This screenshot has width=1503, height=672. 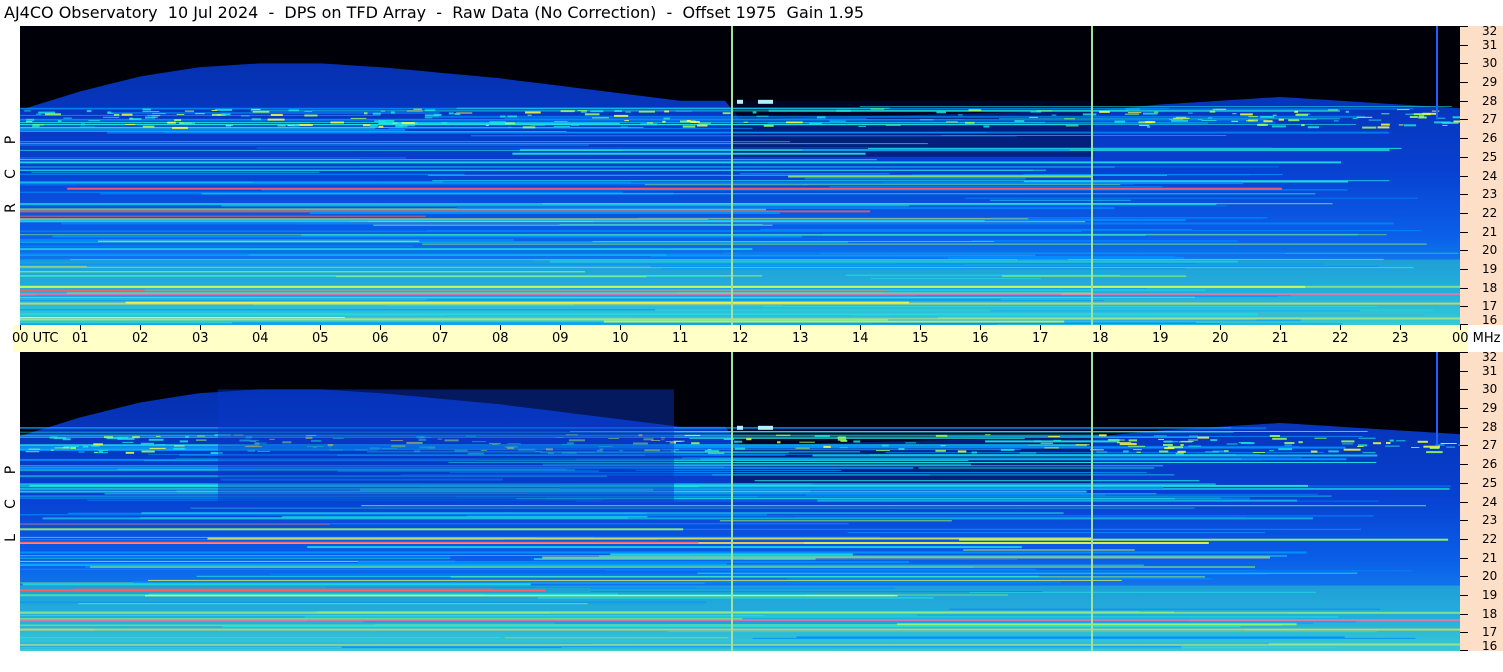 What do you see at coordinates (620, 338) in the screenshot?
I see `time-tick-label: 10` at bounding box center [620, 338].